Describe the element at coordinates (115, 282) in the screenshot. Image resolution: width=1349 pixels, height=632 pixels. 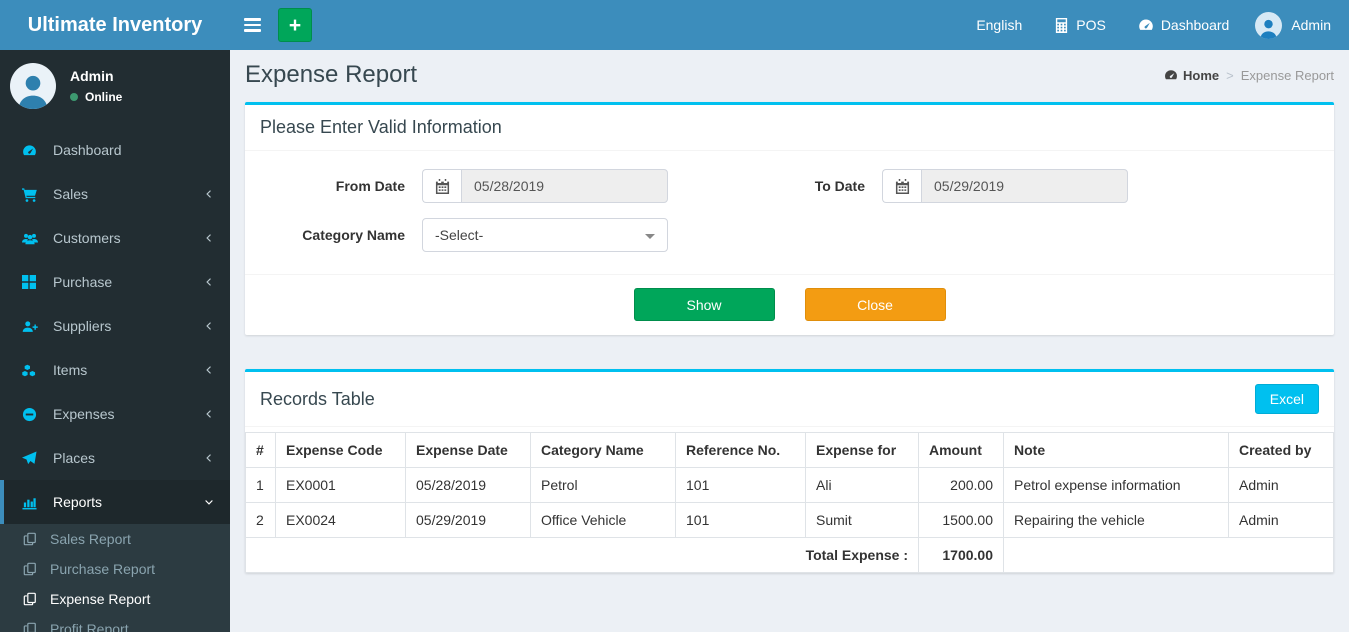
I see `sidebar-item-purchase: Purchase` at that location.